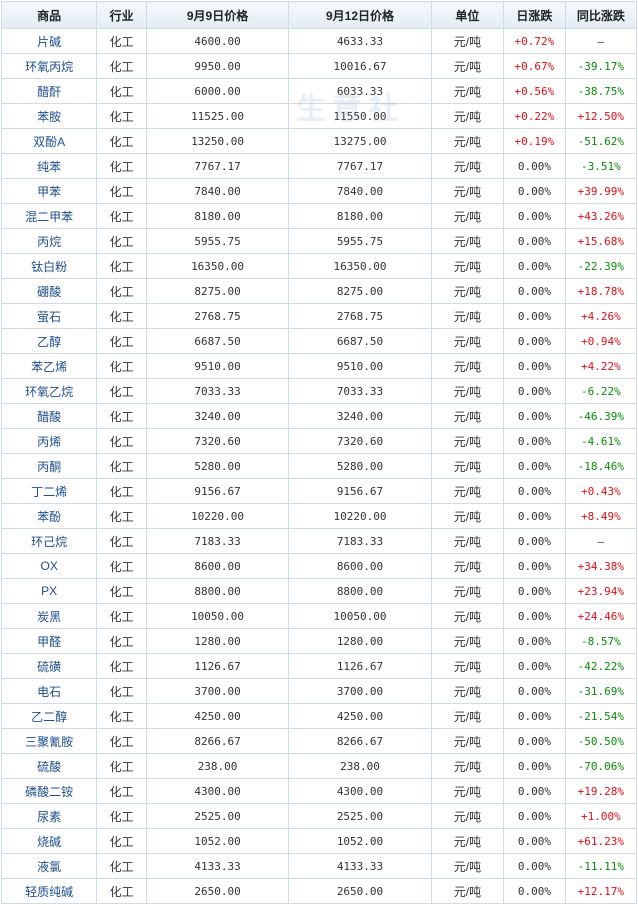 This screenshot has width=638, height=904. Describe the element at coordinates (49, 591) in the screenshot. I see `commodity-name-link: PX` at that location.